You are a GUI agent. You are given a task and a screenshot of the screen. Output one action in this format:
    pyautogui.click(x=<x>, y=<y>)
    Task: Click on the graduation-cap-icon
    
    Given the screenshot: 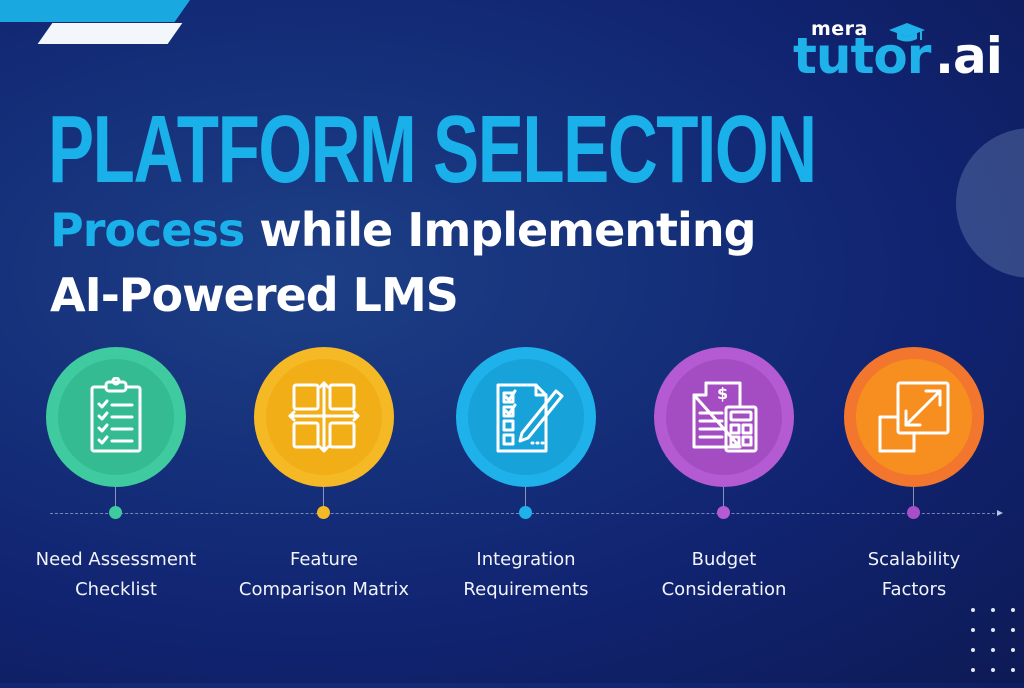 What is the action you would take?
    pyautogui.click(x=907, y=32)
    